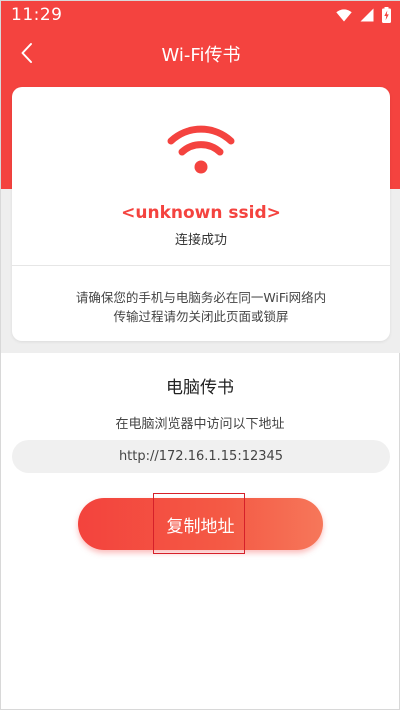  Describe the element at coordinates (344, 14) in the screenshot. I see `wifi-signal-icon` at that location.